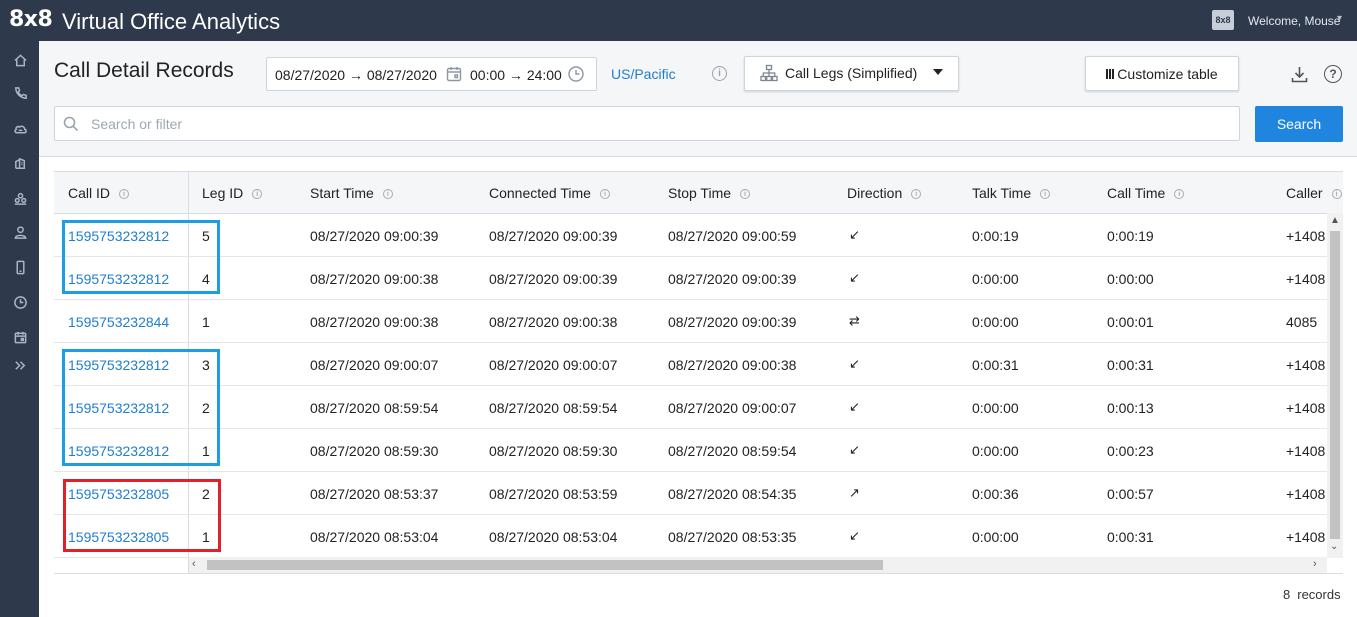 The width and height of the screenshot is (1357, 617). Describe the element at coordinates (732, 322) in the screenshot. I see `stop-time-cell: 08/27/2020 09:00:39` at that location.